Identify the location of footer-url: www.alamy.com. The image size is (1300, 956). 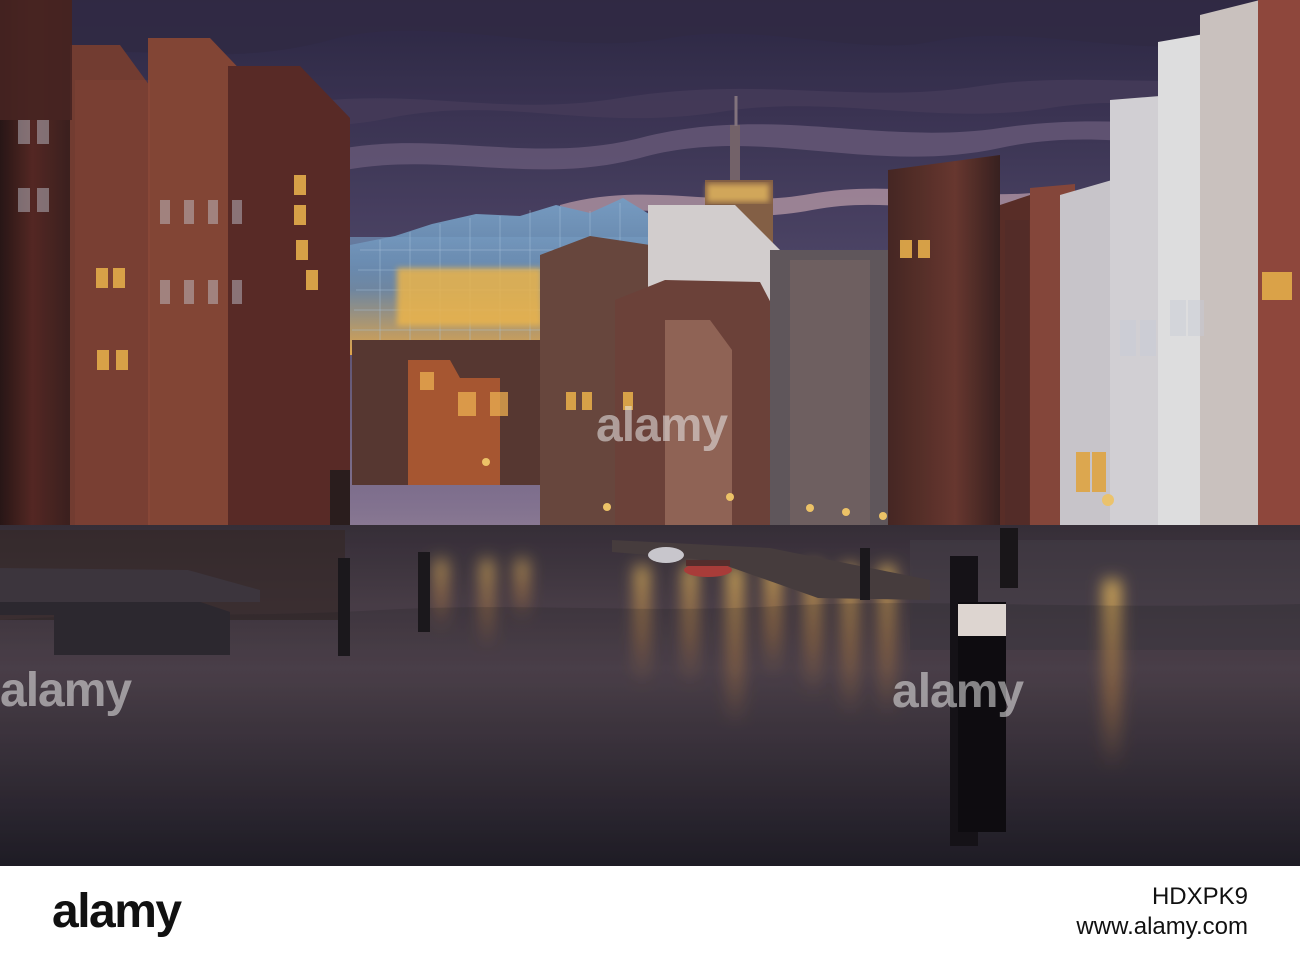
(1162, 927).